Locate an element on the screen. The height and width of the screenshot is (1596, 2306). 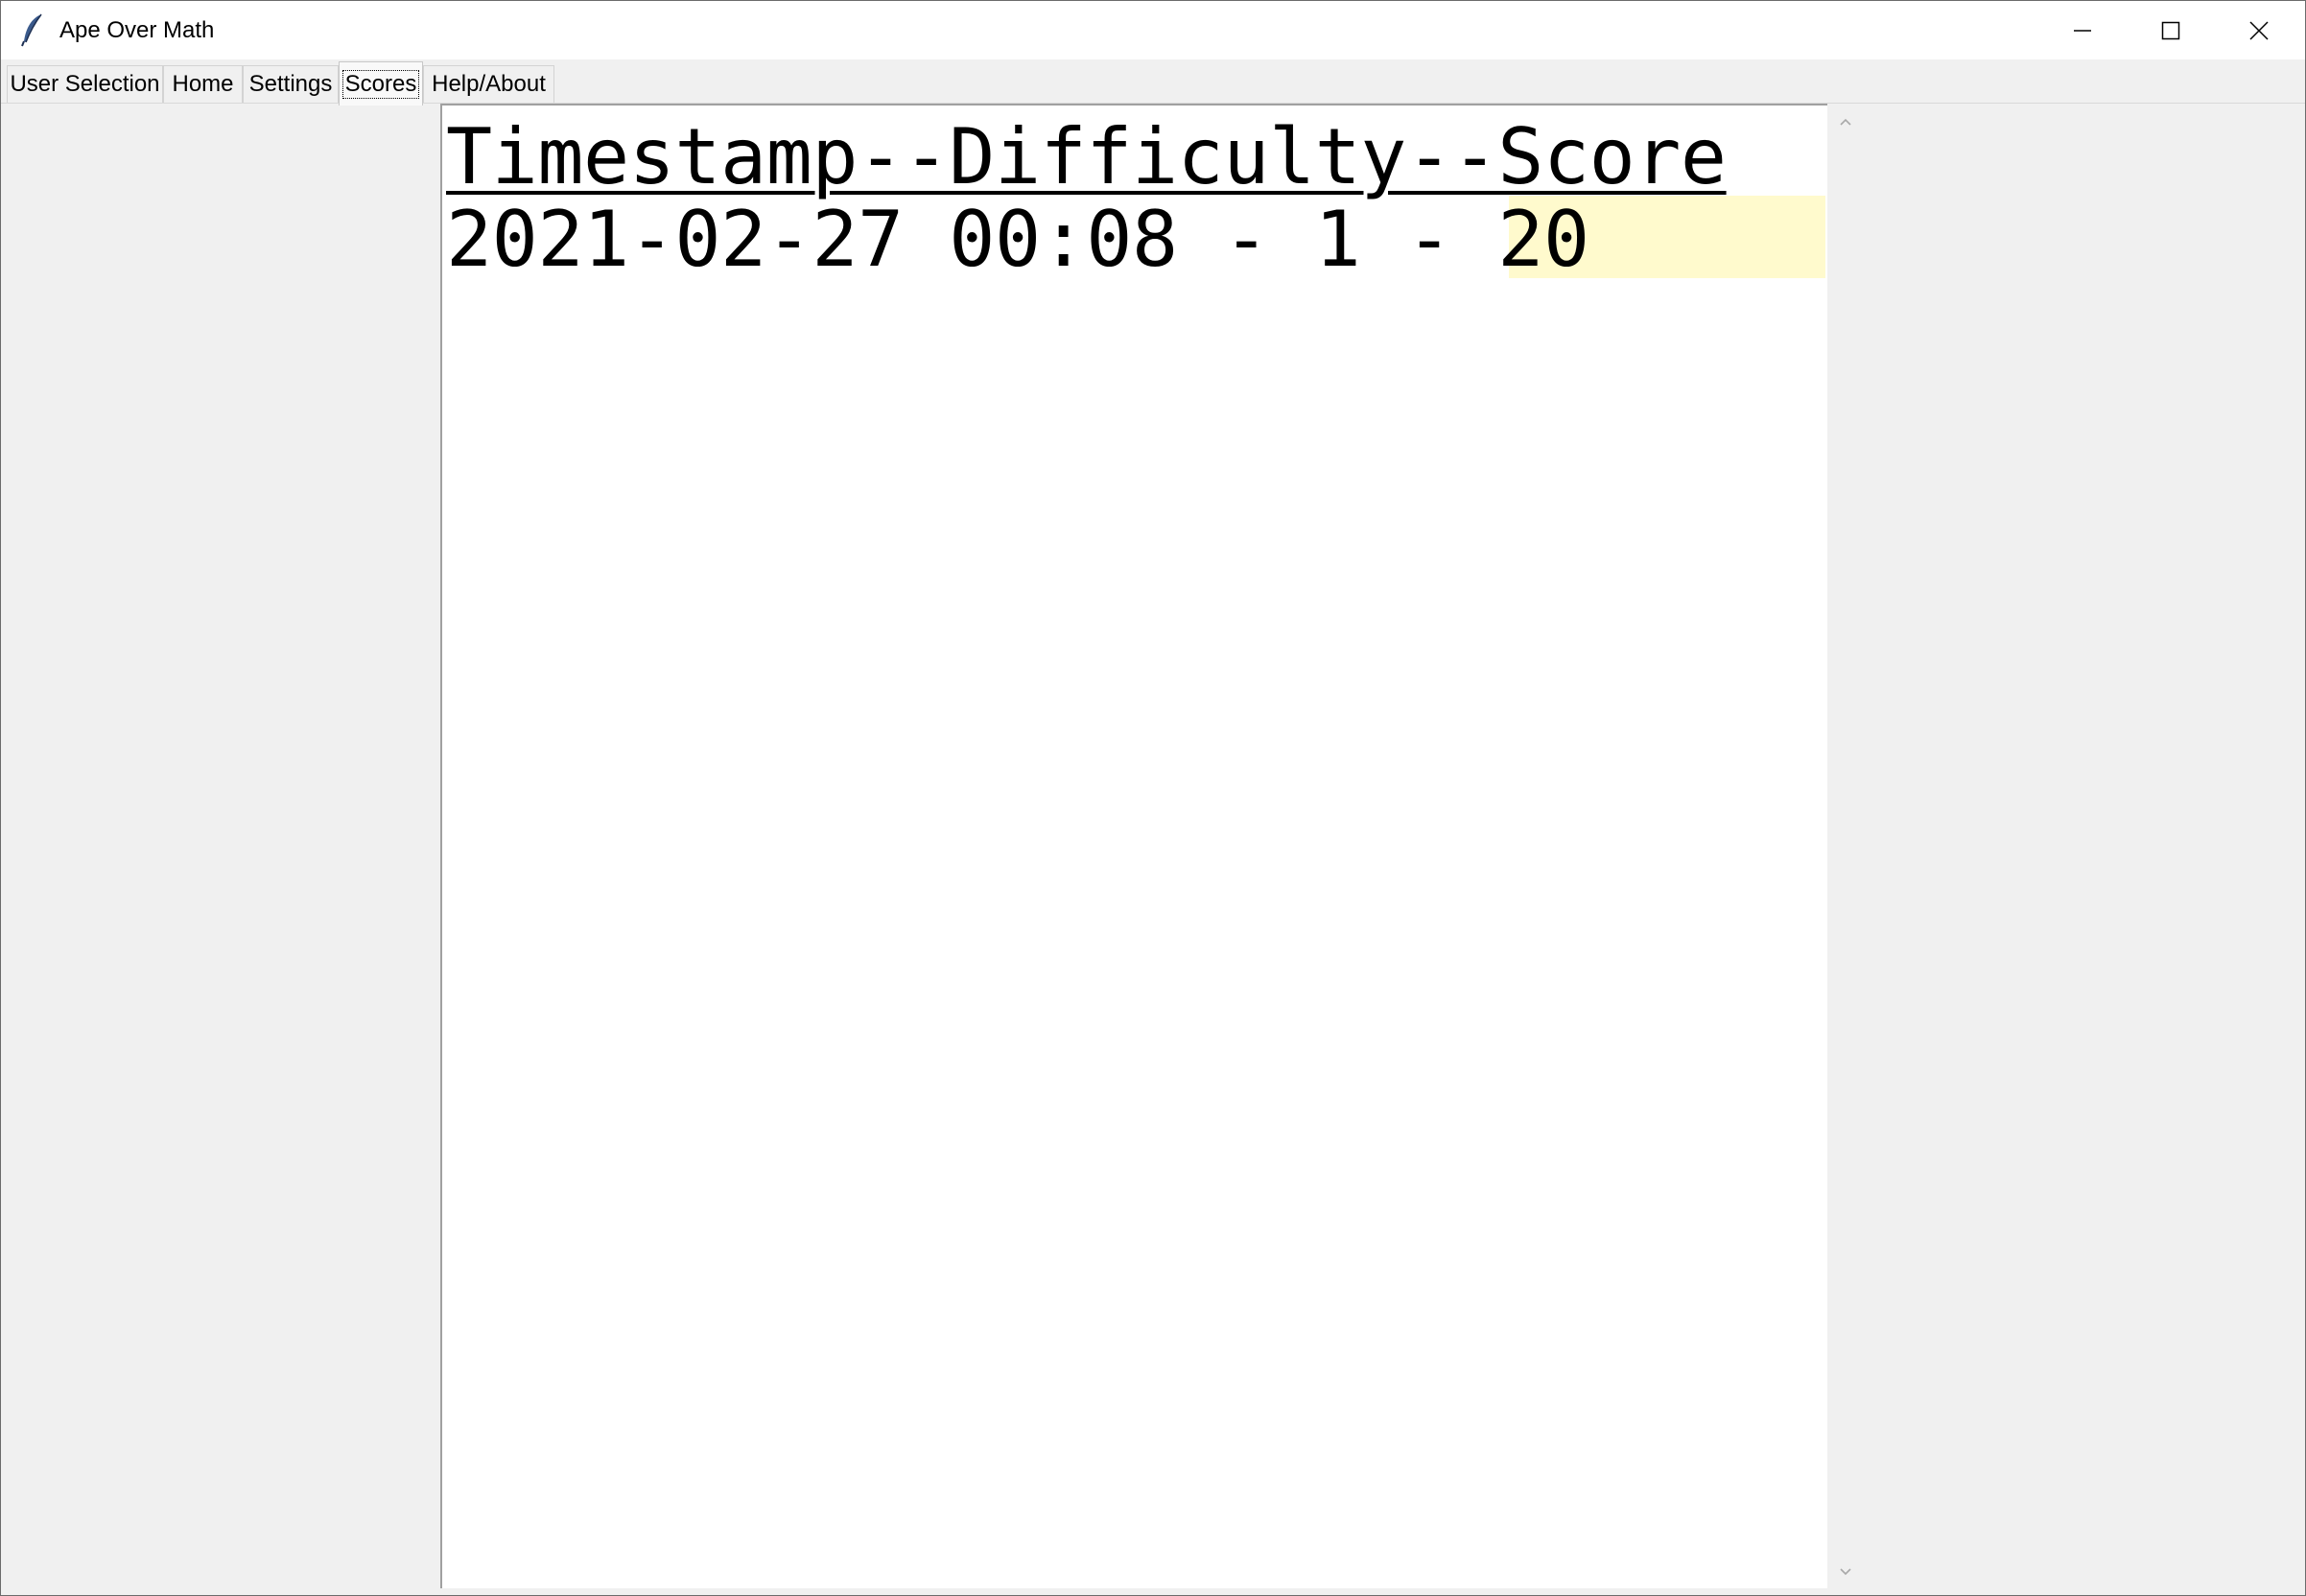
minimize-button is located at coordinates (2082, 30).